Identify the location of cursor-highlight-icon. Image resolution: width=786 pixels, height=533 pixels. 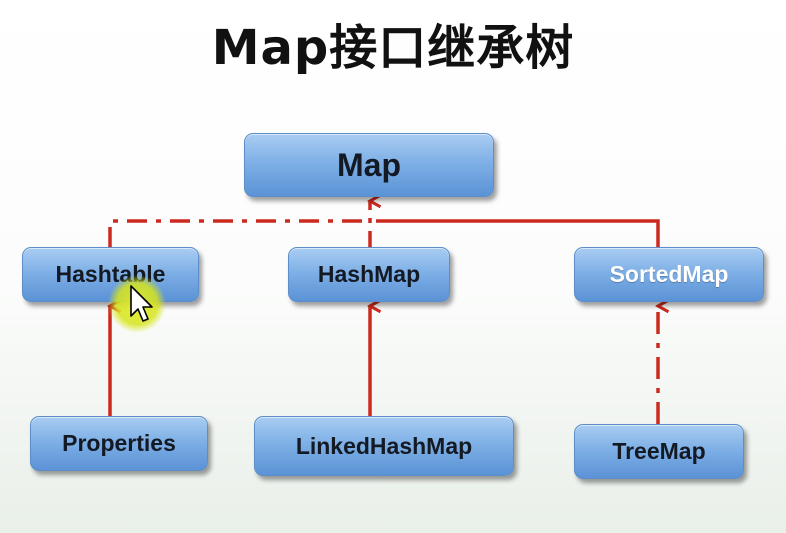
(137, 304).